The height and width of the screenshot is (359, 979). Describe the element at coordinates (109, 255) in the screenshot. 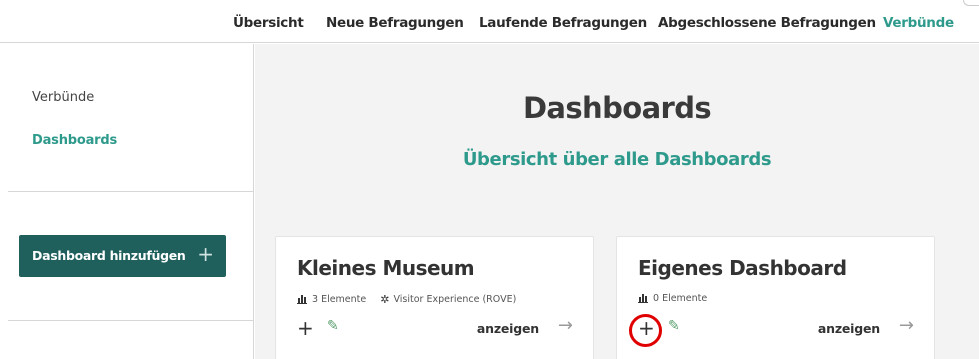

I see `add-dashboard-label: Dashboard hinzufügen` at that location.